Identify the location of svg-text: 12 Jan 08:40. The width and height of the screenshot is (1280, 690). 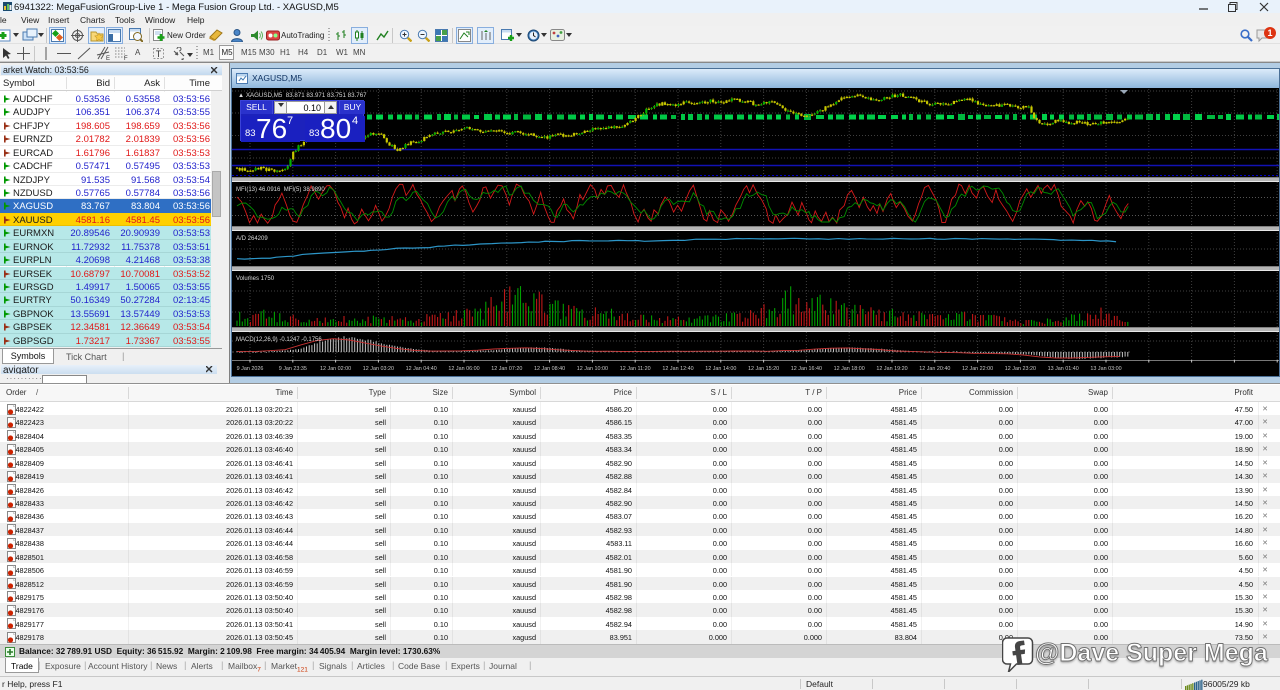
(549, 369).